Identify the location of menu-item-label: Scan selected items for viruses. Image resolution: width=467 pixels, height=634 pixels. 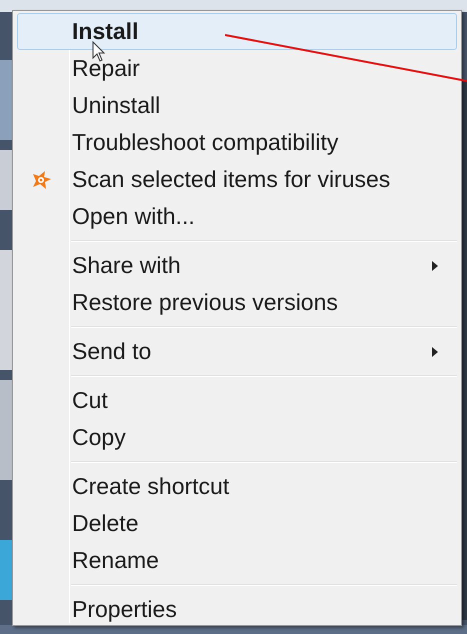
(231, 179).